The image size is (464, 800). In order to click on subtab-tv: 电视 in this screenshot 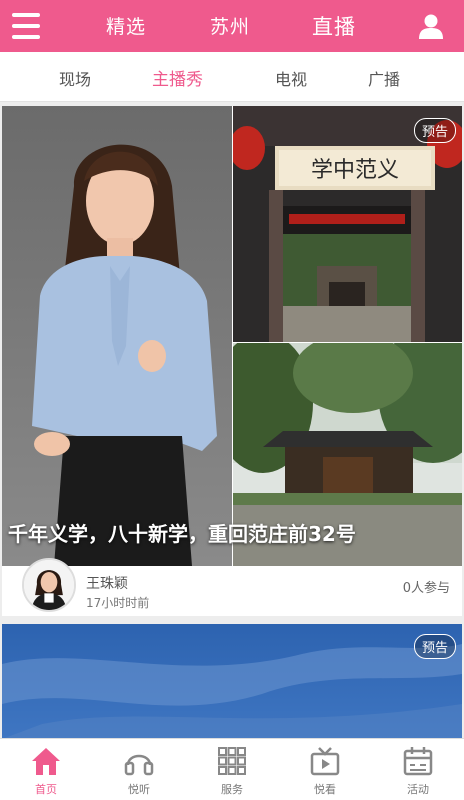, I will do `click(291, 78)`.